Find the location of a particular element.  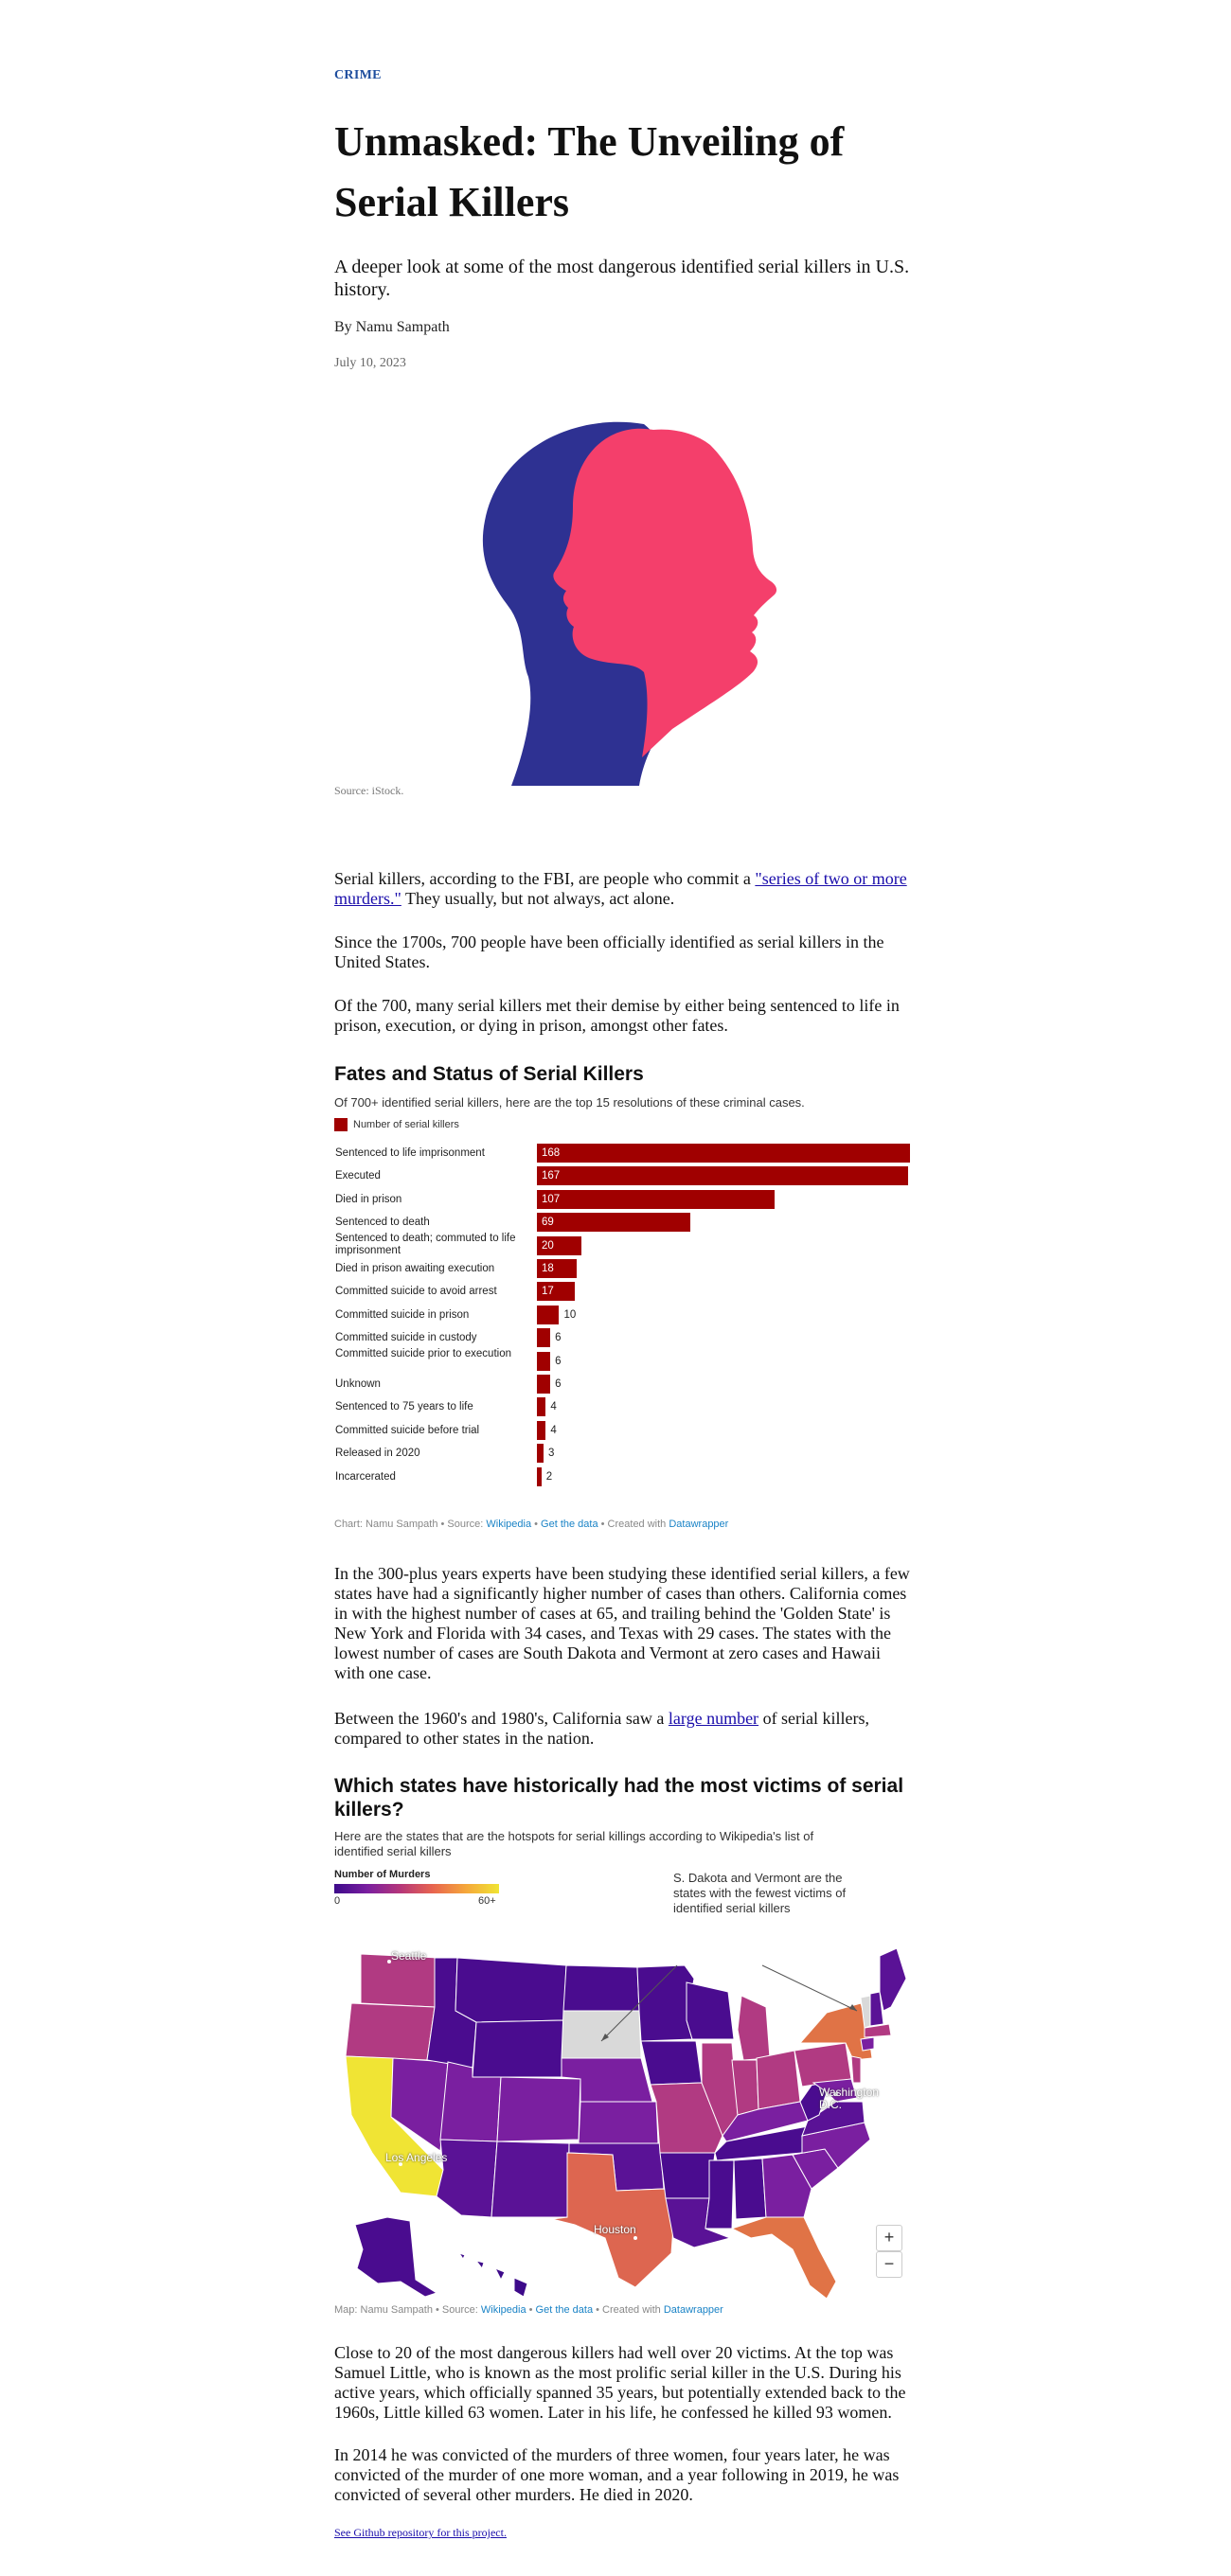

state-oregon is located at coordinates (390, 2031).